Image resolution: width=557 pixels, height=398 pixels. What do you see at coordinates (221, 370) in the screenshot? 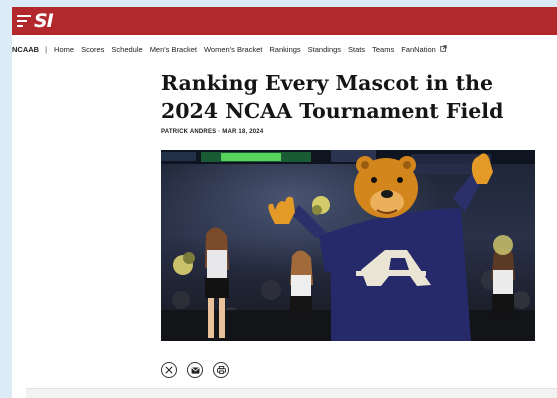
I see `print-icon` at bounding box center [221, 370].